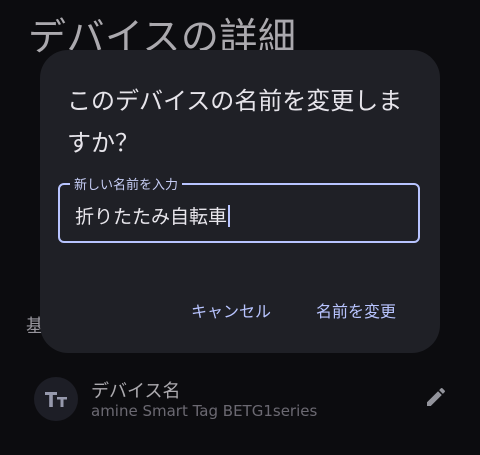  Describe the element at coordinates (126, 183) in the screenshot. I see `new-name-input-label: 新しい名前を入力` at that location.